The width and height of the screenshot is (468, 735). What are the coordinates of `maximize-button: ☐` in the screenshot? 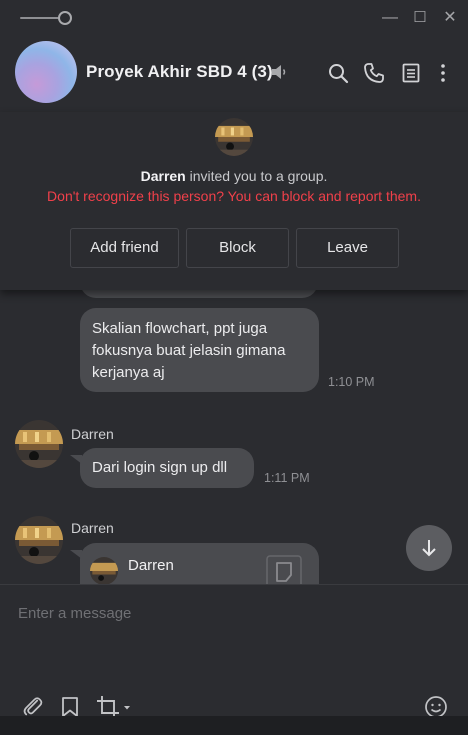 It's located at (420, 18).